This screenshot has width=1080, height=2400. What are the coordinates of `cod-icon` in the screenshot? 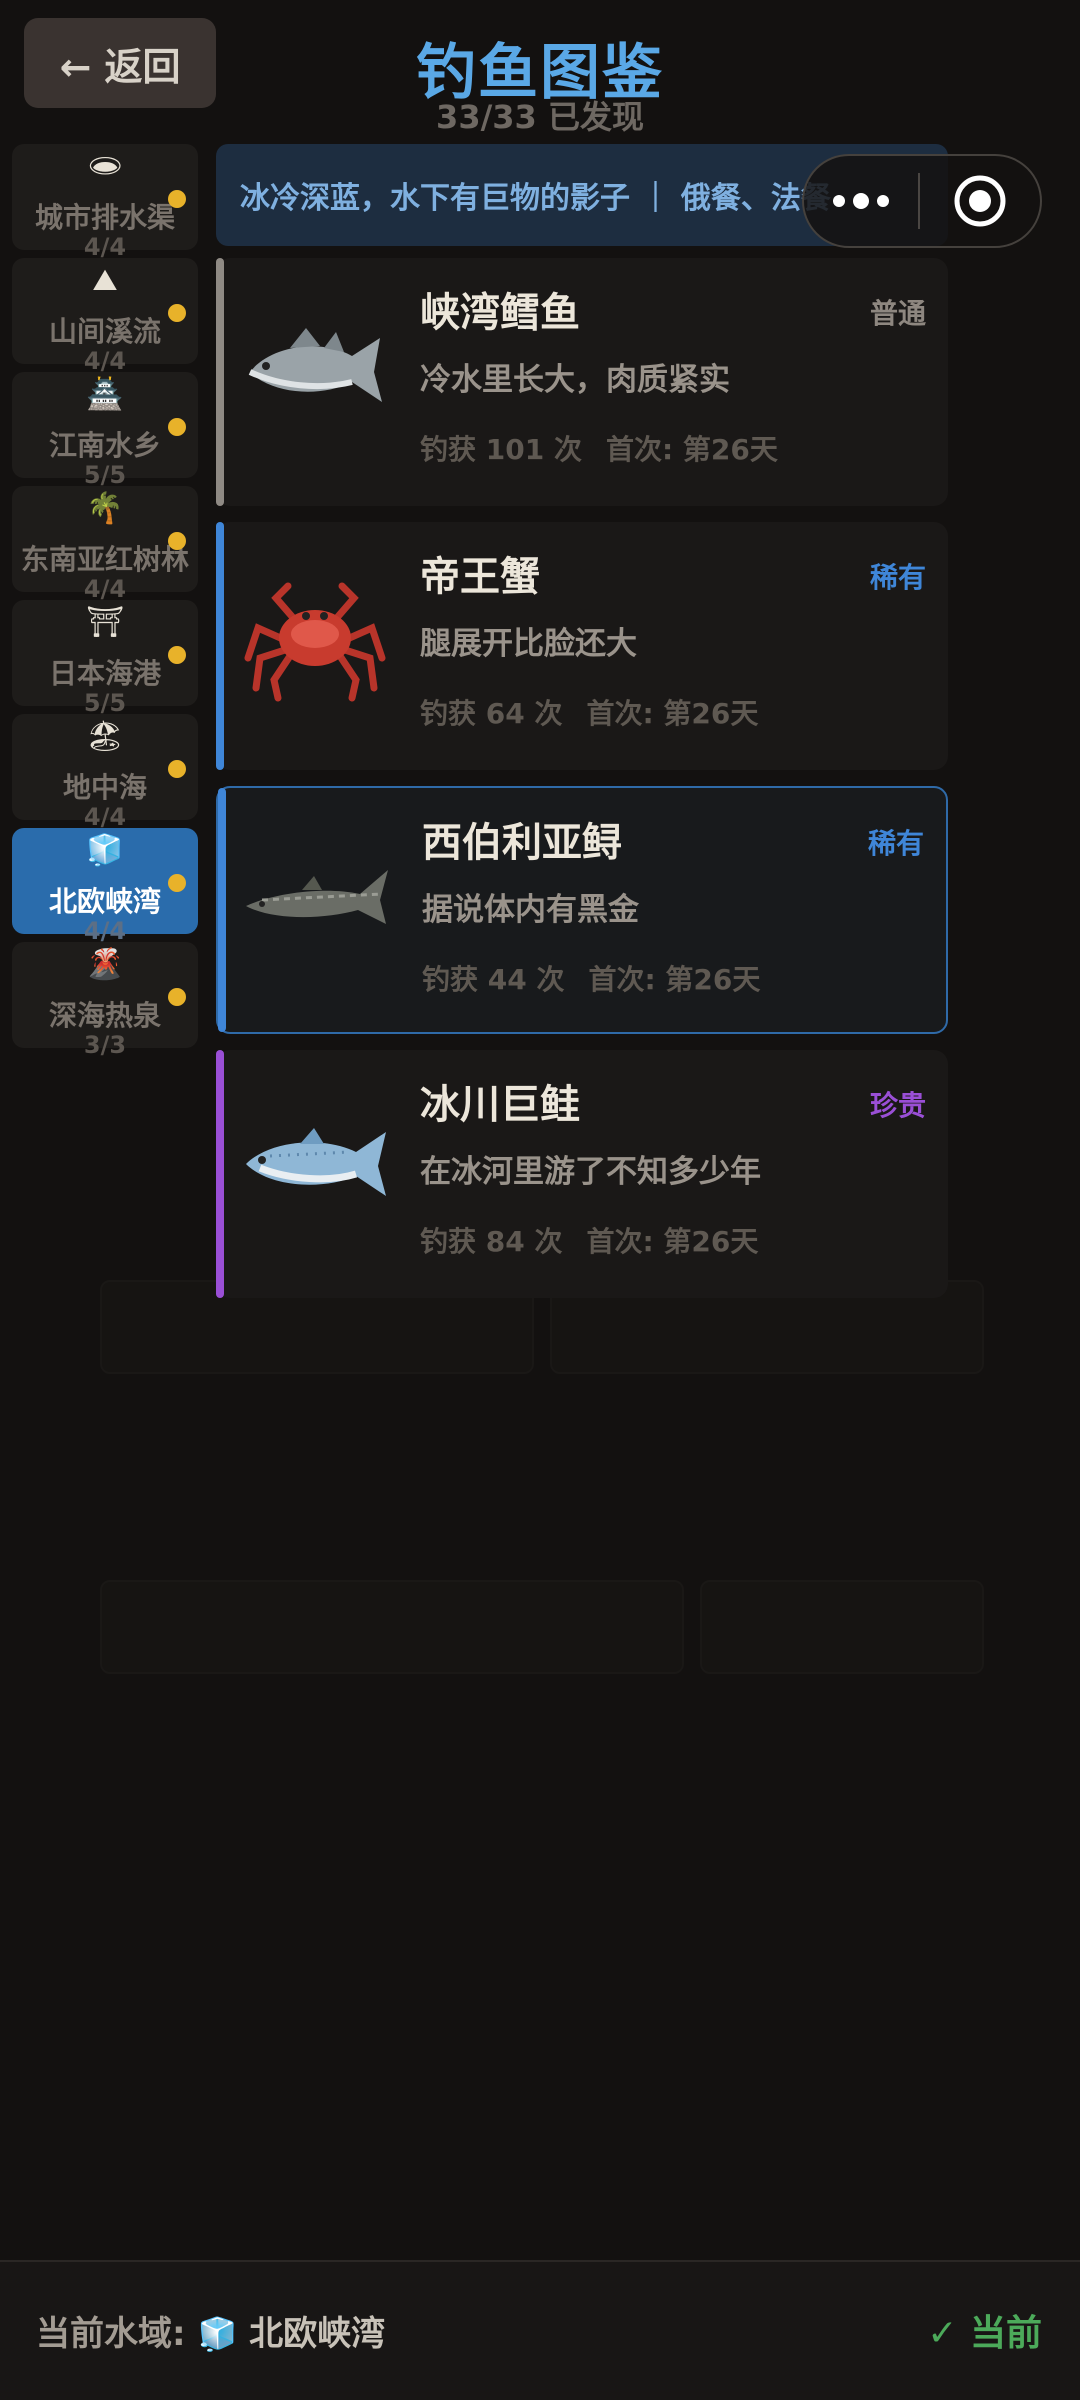 It's located at (315, 369).